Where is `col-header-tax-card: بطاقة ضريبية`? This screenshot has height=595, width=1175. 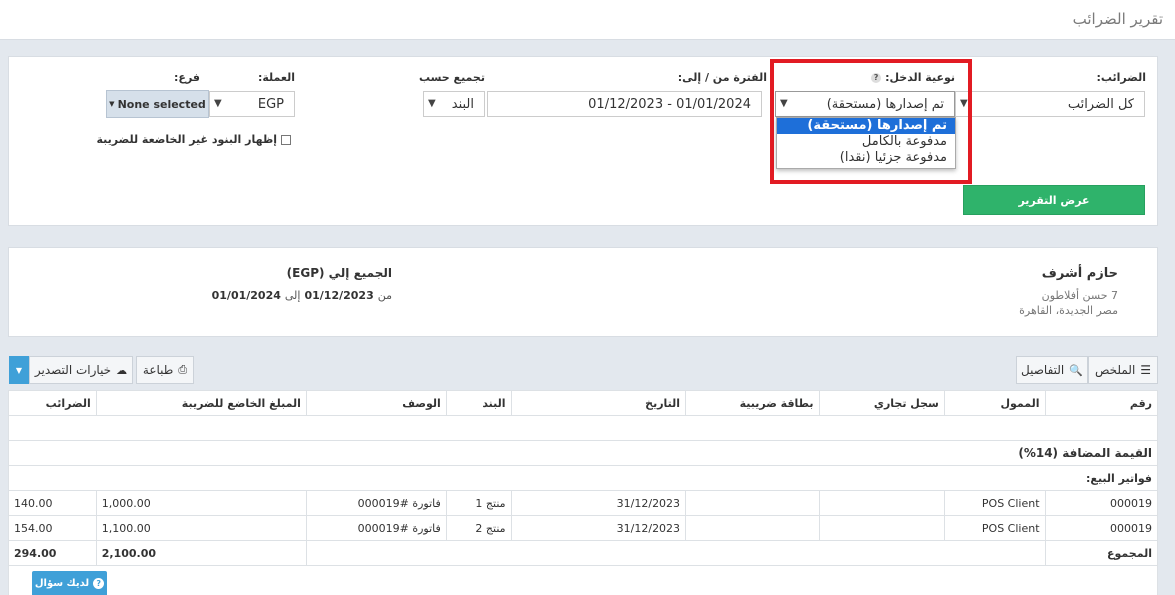 col-header-tax-card: بطاقة ضريبية is located at coordinates (752, 403).